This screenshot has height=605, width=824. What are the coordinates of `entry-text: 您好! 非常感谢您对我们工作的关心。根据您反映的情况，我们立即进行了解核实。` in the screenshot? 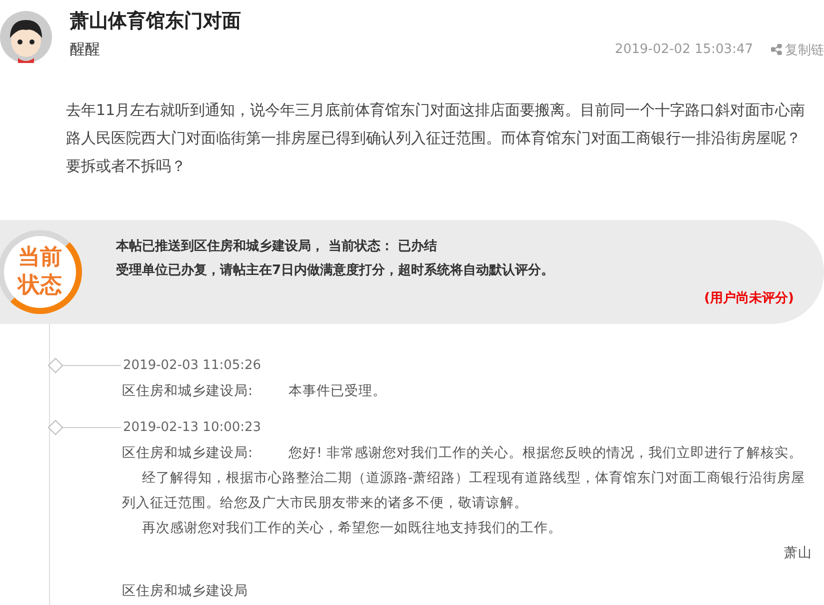 It's located at (545, 453).